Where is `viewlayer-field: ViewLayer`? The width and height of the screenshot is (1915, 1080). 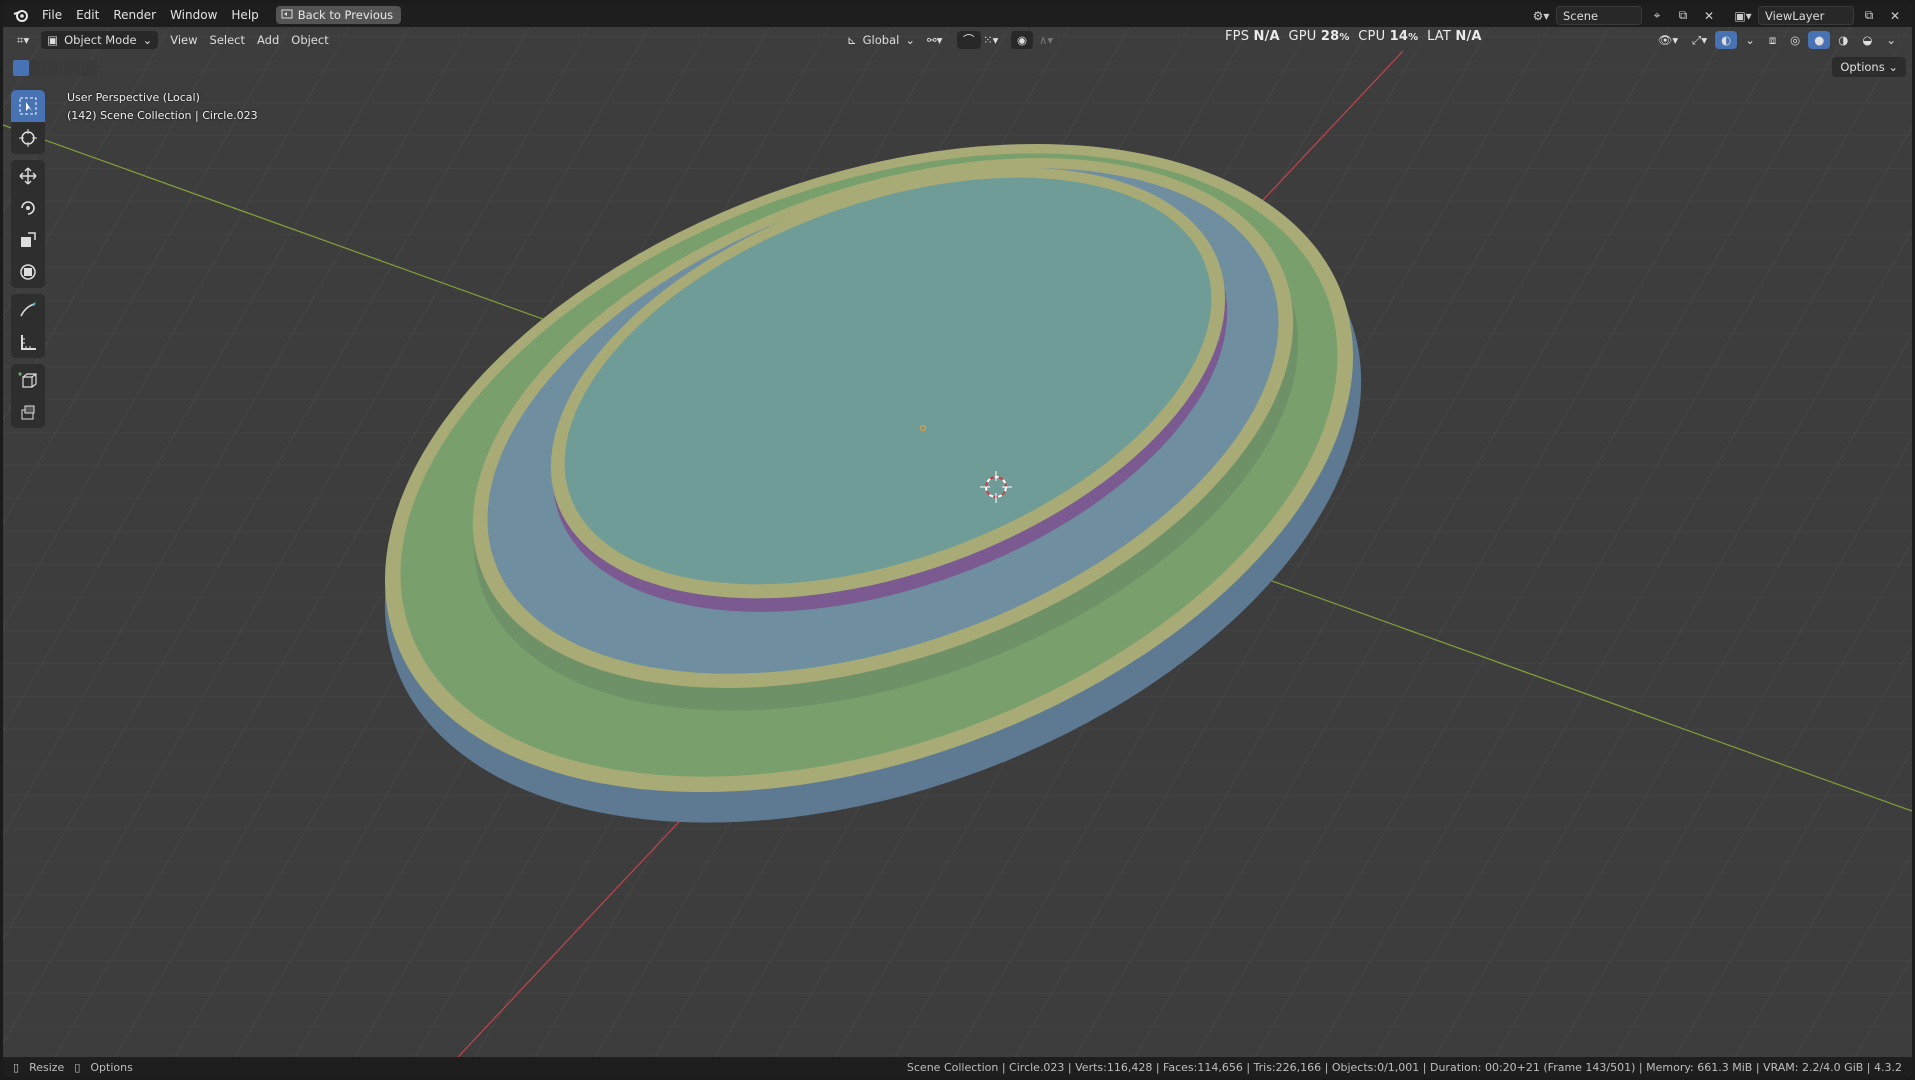 viewlayer-field: ViewLayer is located at coordinates (1806, 15).